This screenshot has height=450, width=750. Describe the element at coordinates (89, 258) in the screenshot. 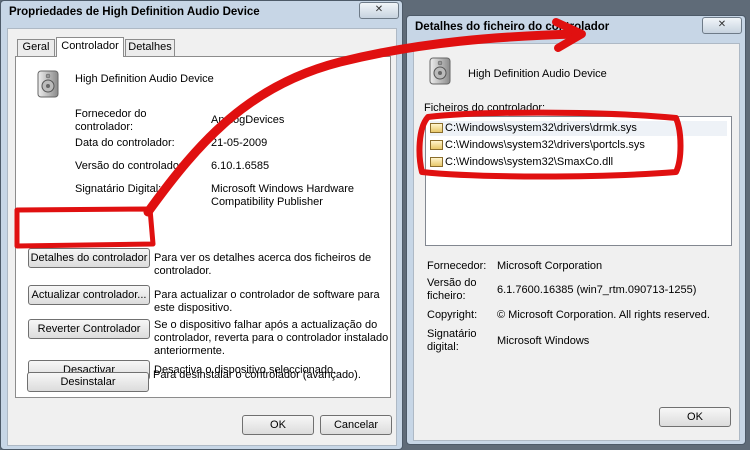

I see `driver-details-button: Detalhes do controlador` at that location.